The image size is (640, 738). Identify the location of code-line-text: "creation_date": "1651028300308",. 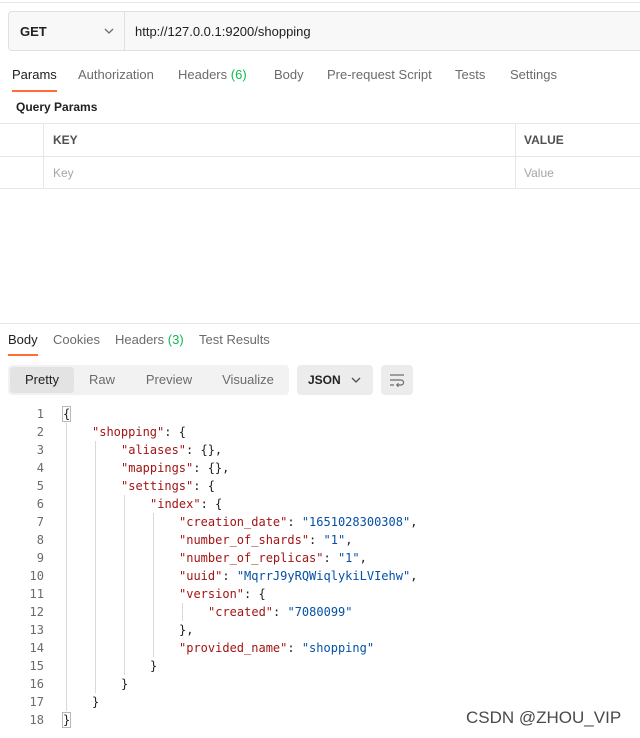
(298, 522).